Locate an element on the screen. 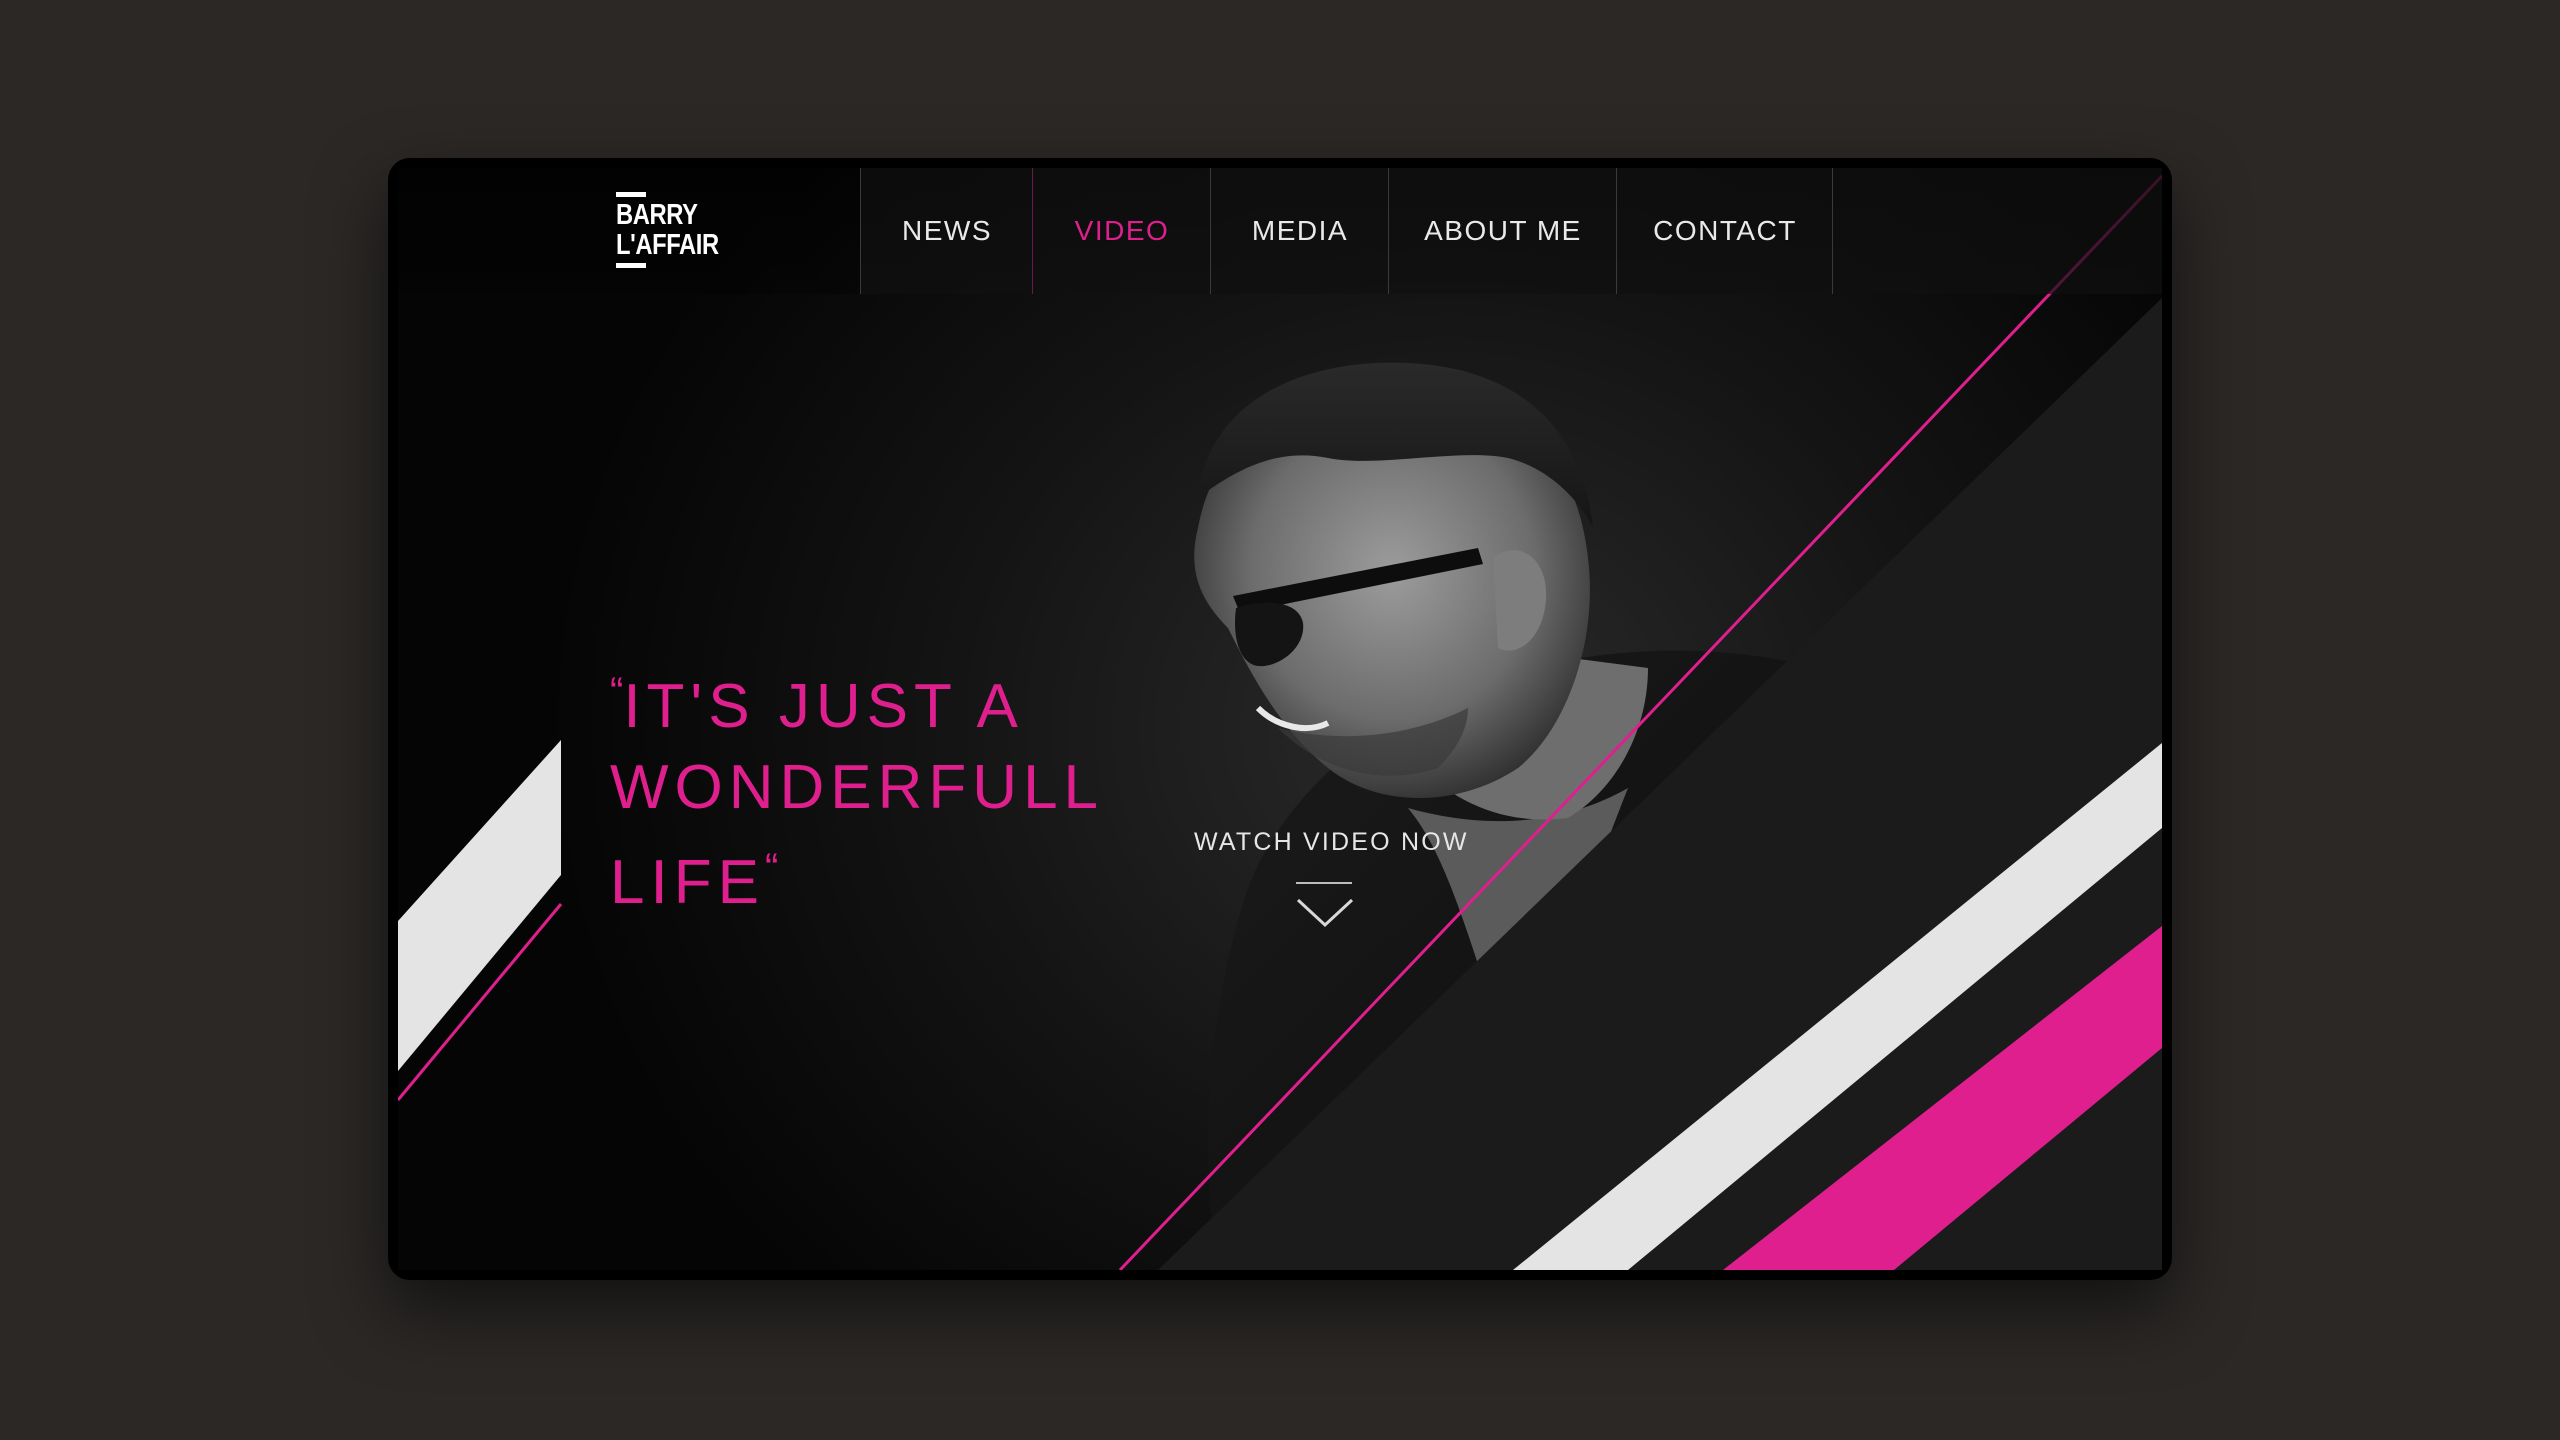  hero-quote: “IT'S JUST A WONDERFULL LIFE“ is located at coordinates (857, 787).